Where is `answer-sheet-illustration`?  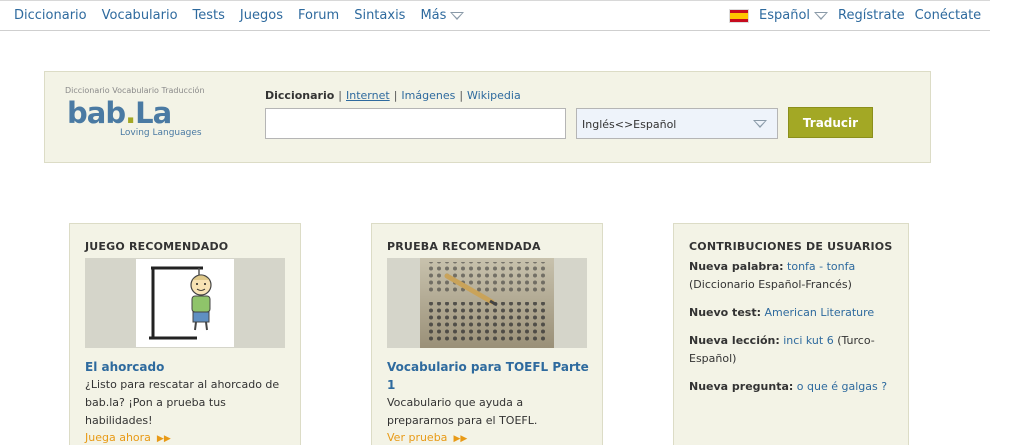
answer-sheet-illustration is located at coordinates (487, 303).